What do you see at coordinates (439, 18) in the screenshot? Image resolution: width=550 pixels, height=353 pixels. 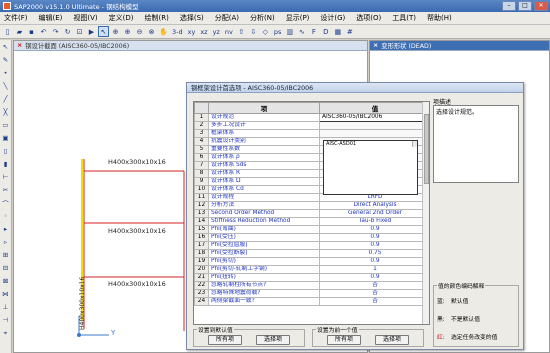 I see `menu-help: 帮助(H)` at bounding box center [439, 18].